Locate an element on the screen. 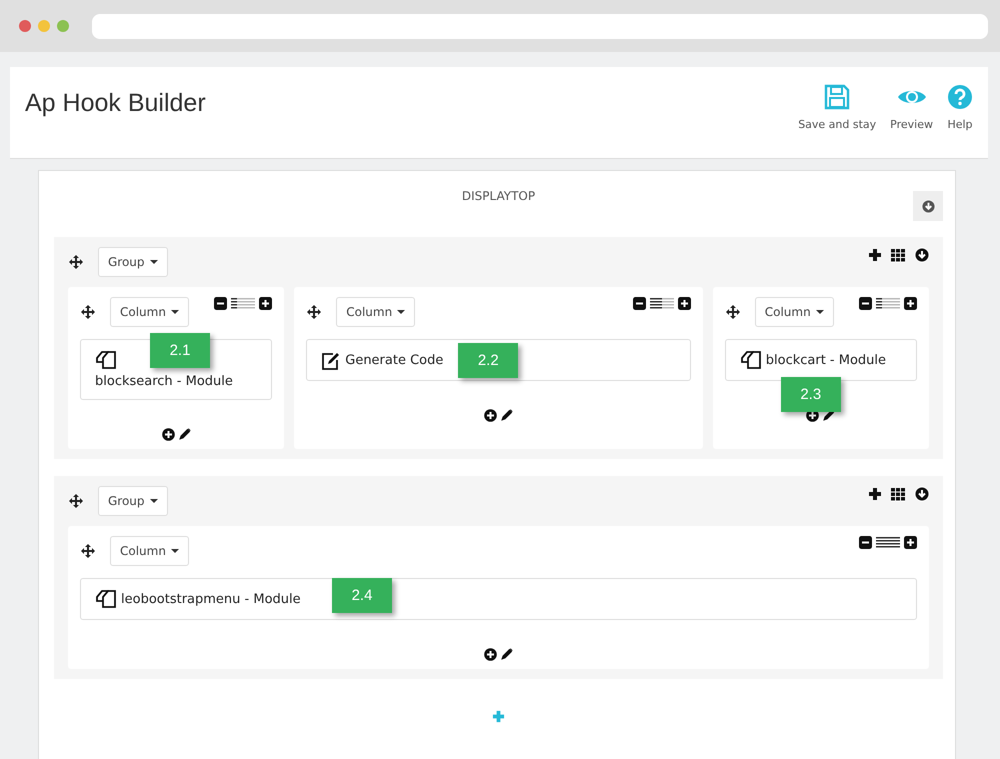 This screenshot has width=1000, height=759. step-badge: 2.3 is located at coordinates (810, 394).